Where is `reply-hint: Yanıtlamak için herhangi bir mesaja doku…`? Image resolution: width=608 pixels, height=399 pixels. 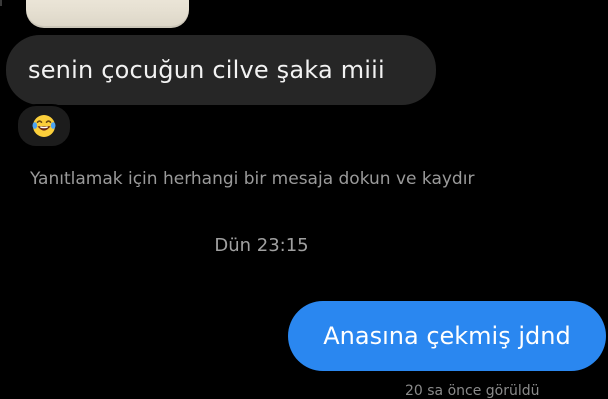 reply-hint: Yanıtlamak için herhangi bir mesaja doku… is located at coordinates (252, 179).